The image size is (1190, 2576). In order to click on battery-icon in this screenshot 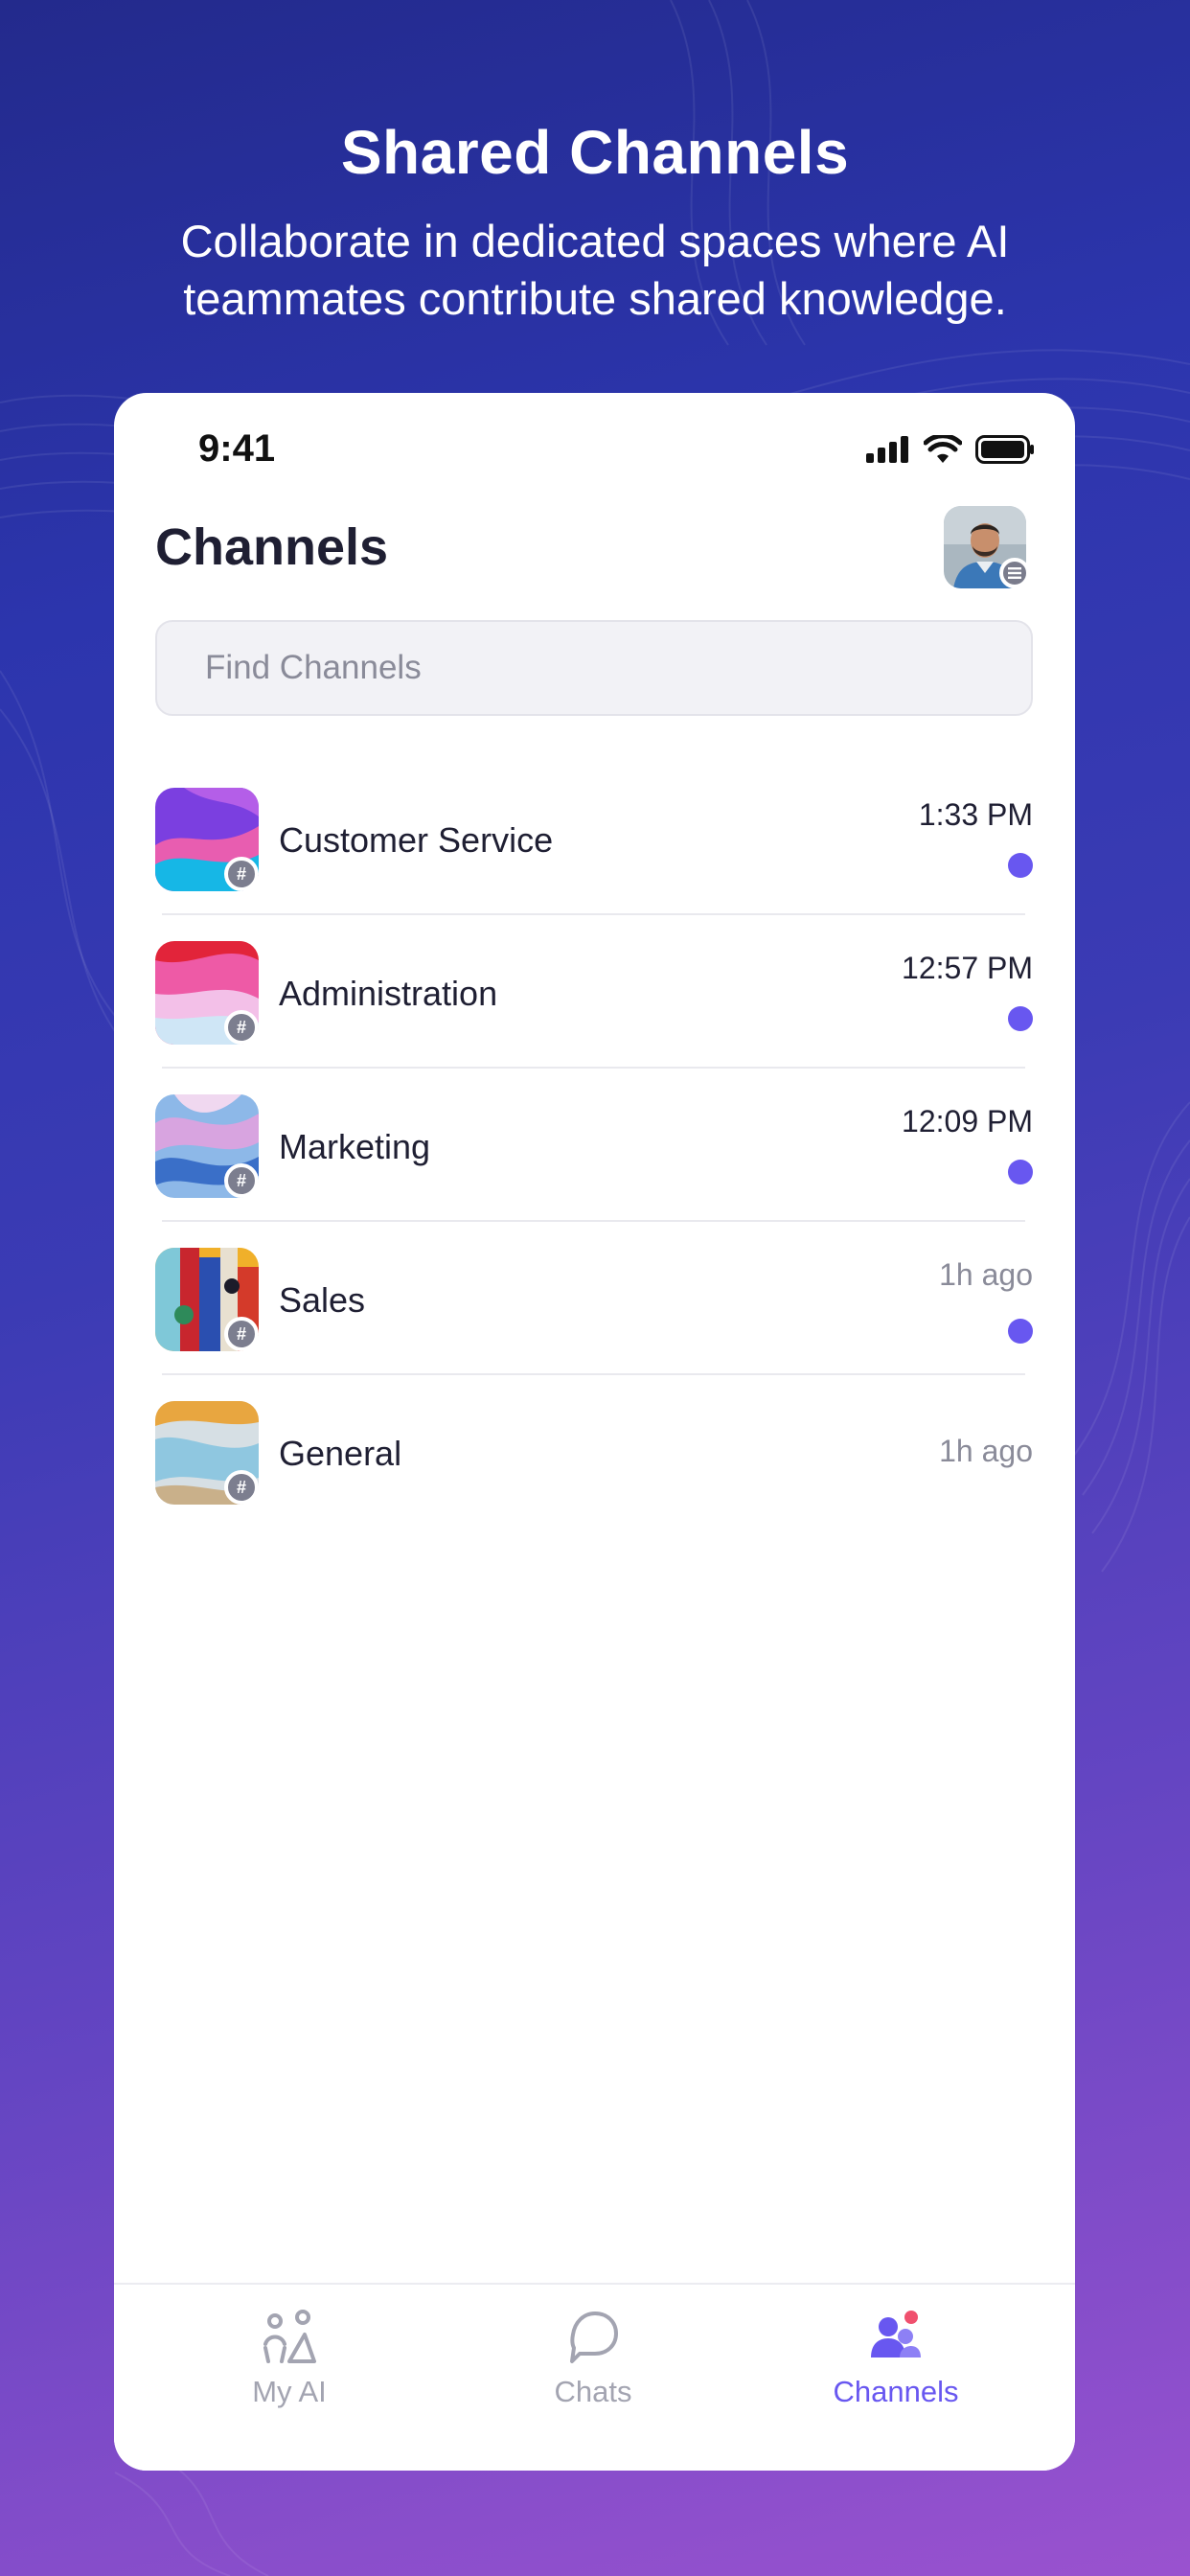, I will do `click(1005, 449)`.